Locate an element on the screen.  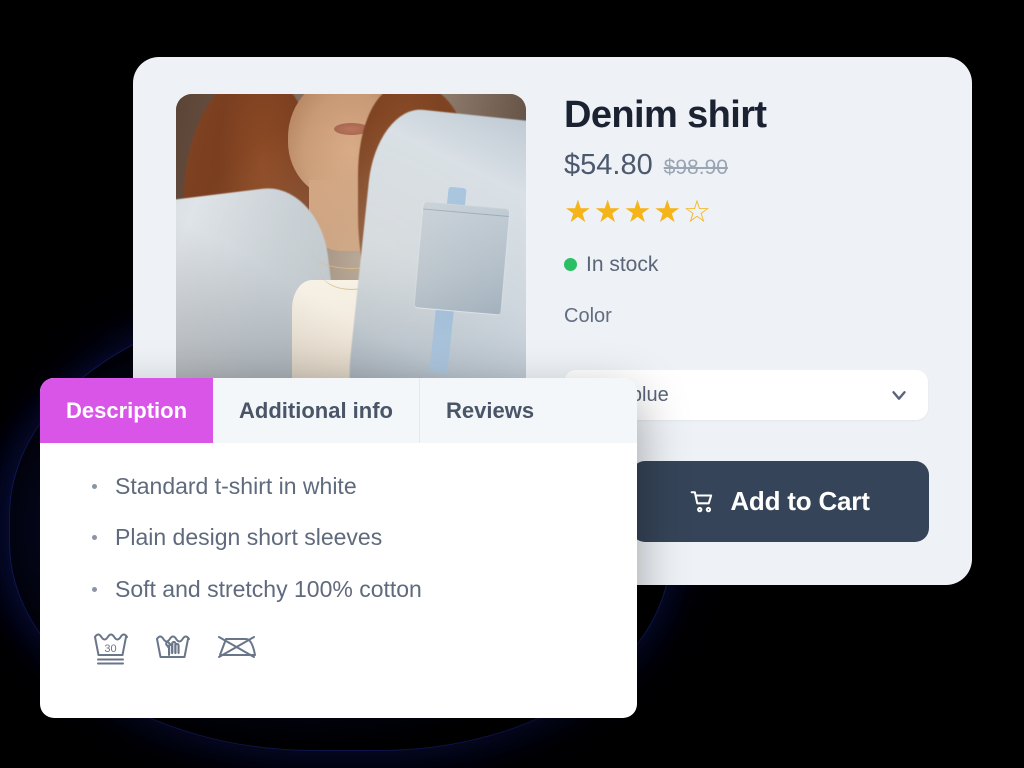
shopping-cart-icon is located at coordinates (701, 501).